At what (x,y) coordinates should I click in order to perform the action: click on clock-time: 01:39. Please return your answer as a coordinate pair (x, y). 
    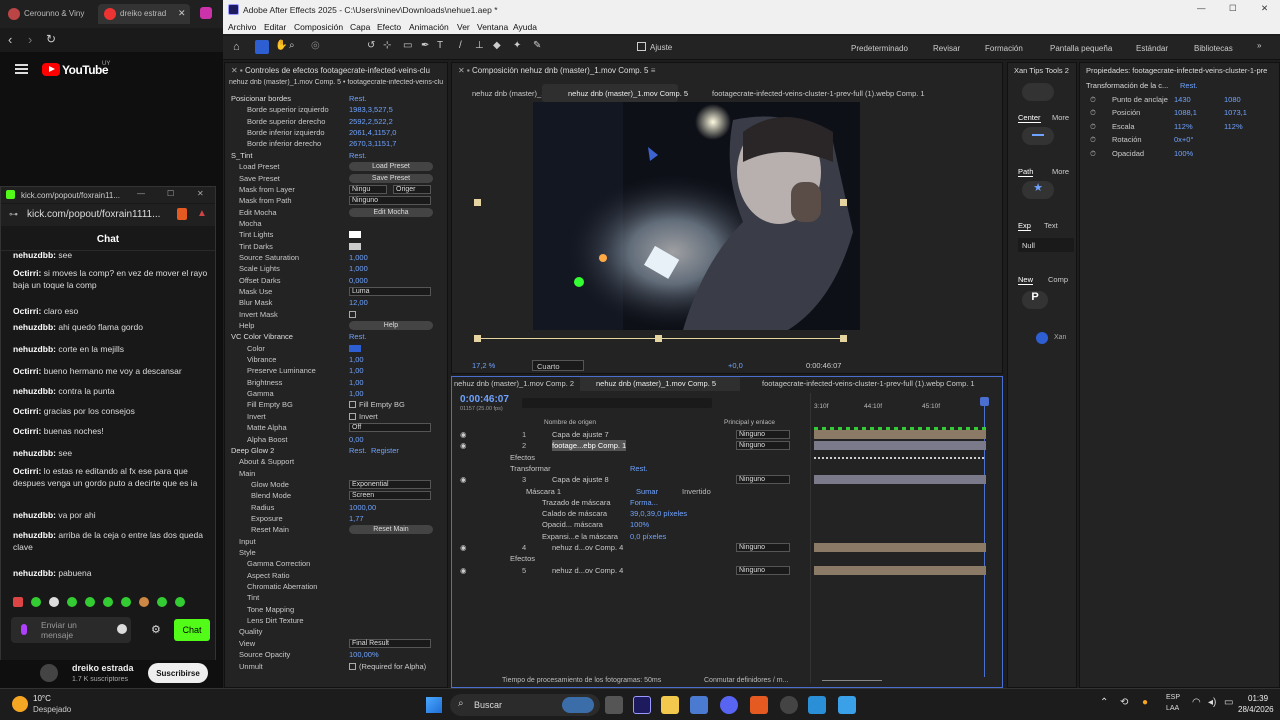
    Looking at the image, I should click on (1258, 698).